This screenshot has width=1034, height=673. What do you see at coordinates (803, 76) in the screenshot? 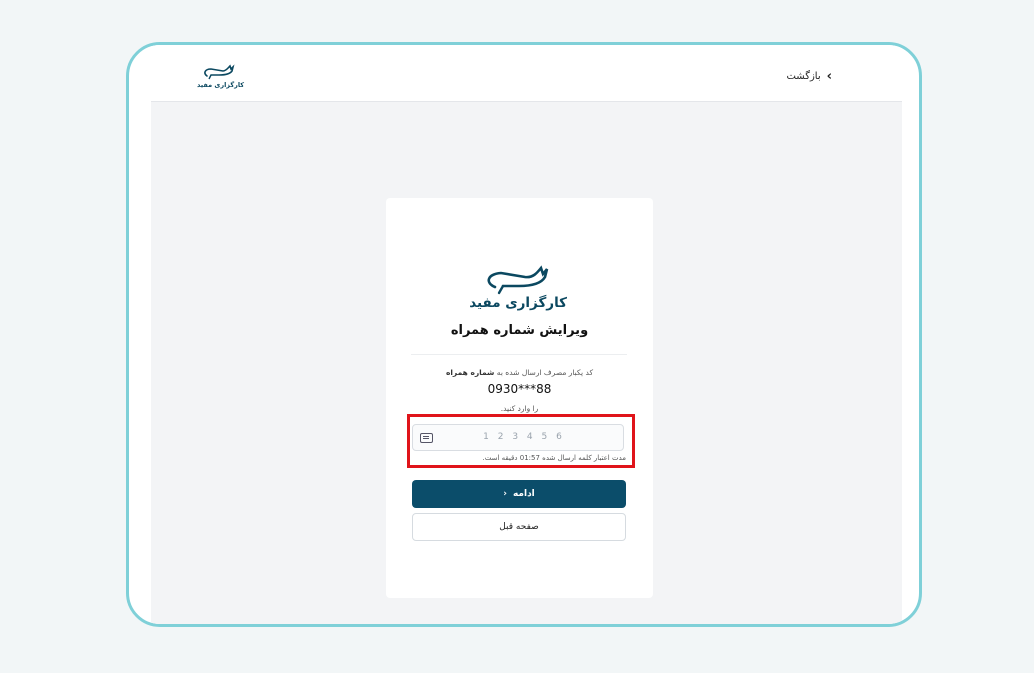
I see `back-label: بازگشت` at bounding box center [803, 76].